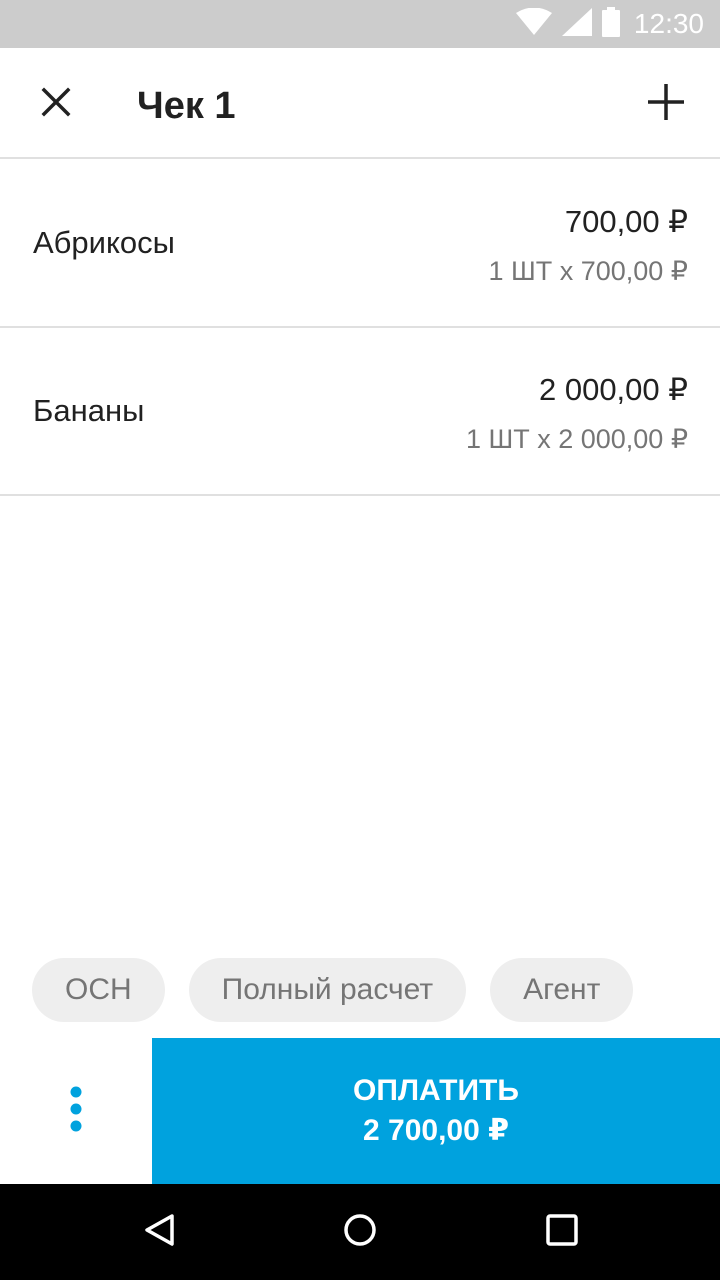 Image resolution: width=720 pixels, height=1280 pixels. What do you see at coordinates (436, 1130) in the screenshot?
I see `pay-button-amount: 2 700,00 ₽` at bounding box center [436, 1130].